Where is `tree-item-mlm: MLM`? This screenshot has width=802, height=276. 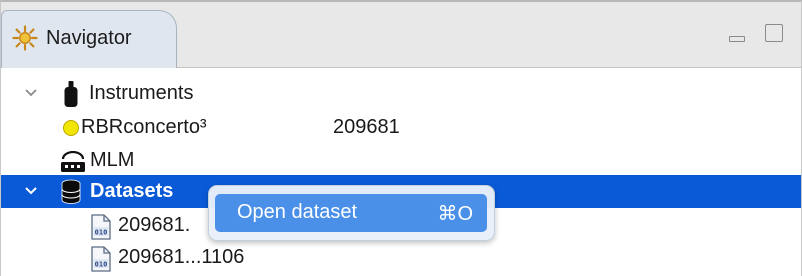 tree-item-mlm: MLM is located at coordinates (401, 160).